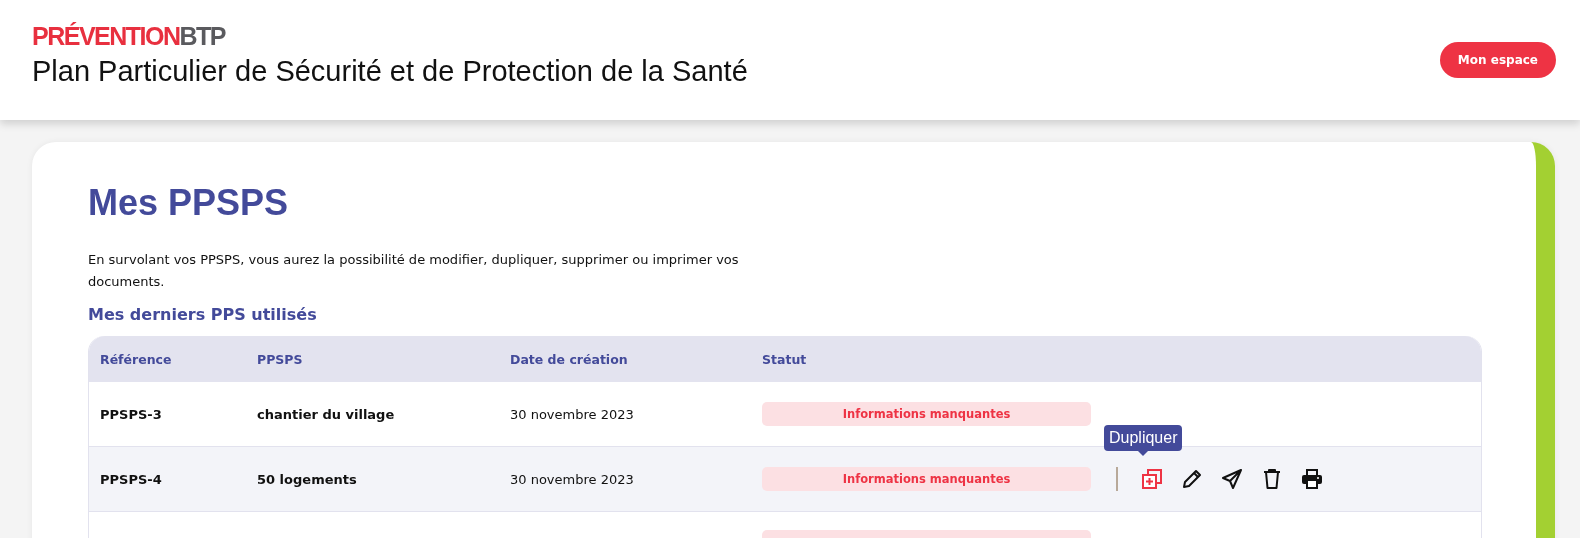 The image size is (1580, 538). Describe the element at coordinates (1497, 60) in the screenshot. I see `account-button: Mon espace` at that location.